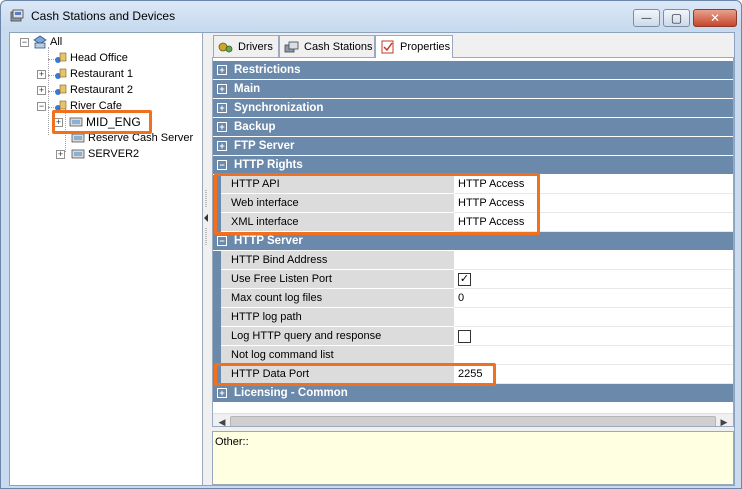  I want to click on close-icon: ✕, so click(715, 18).